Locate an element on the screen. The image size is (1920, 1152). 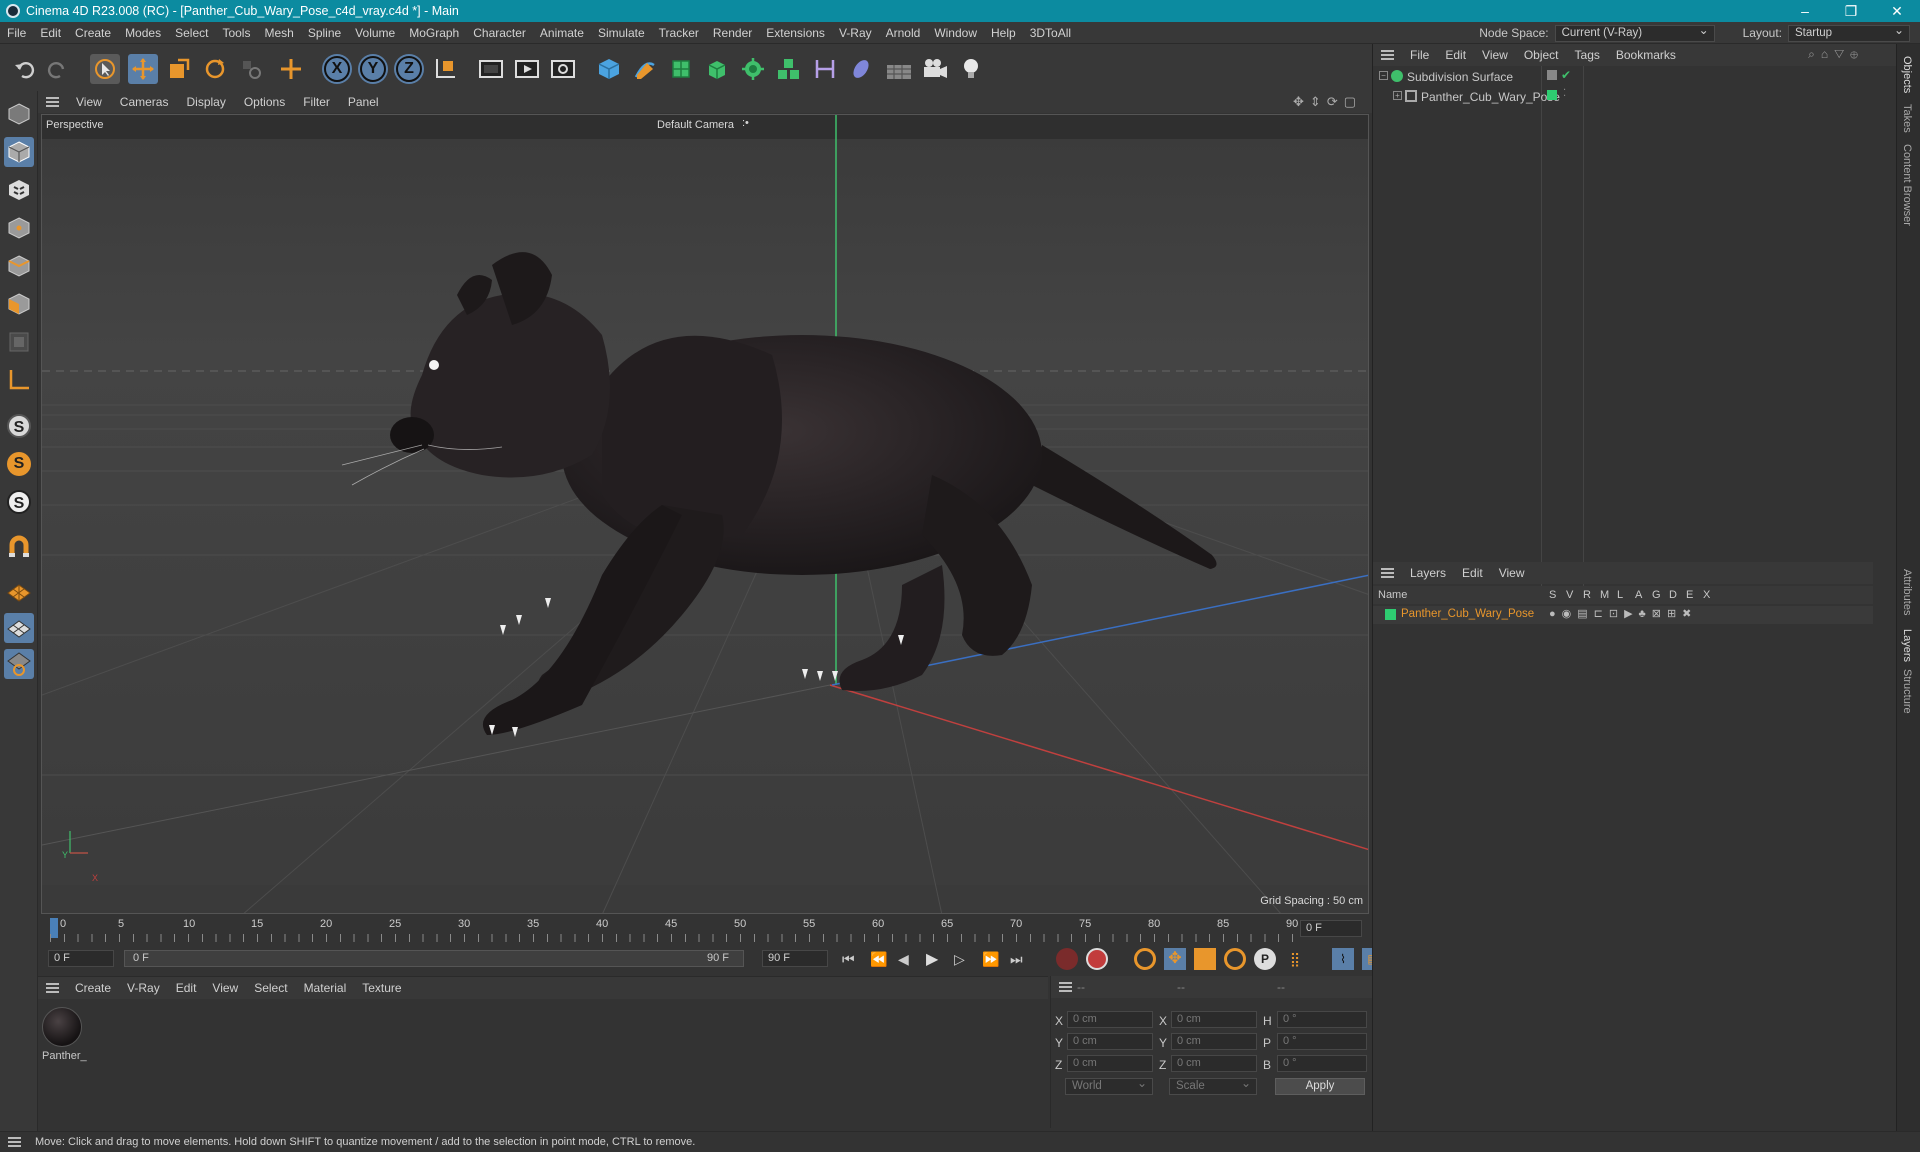
object-menu-bookmarks: Bookmarks is located at coordinates (1646, 55).